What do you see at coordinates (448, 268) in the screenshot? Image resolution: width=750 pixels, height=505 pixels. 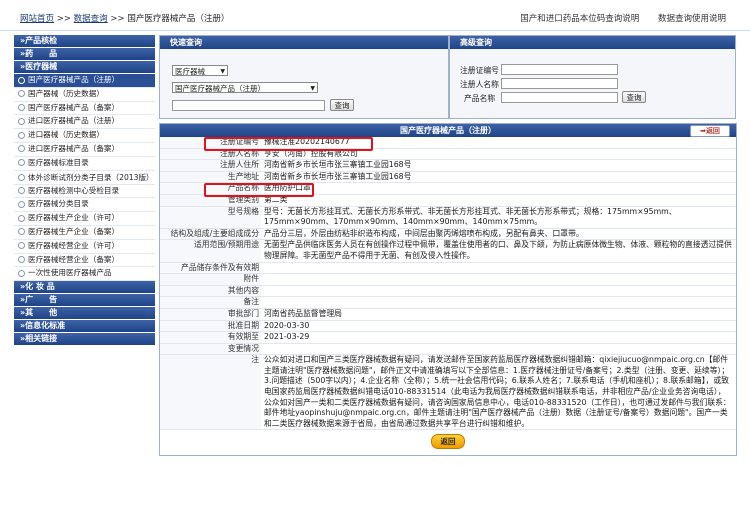 I see `table-row: 产品储存条件及有效期` at bounding box center [448, 268].